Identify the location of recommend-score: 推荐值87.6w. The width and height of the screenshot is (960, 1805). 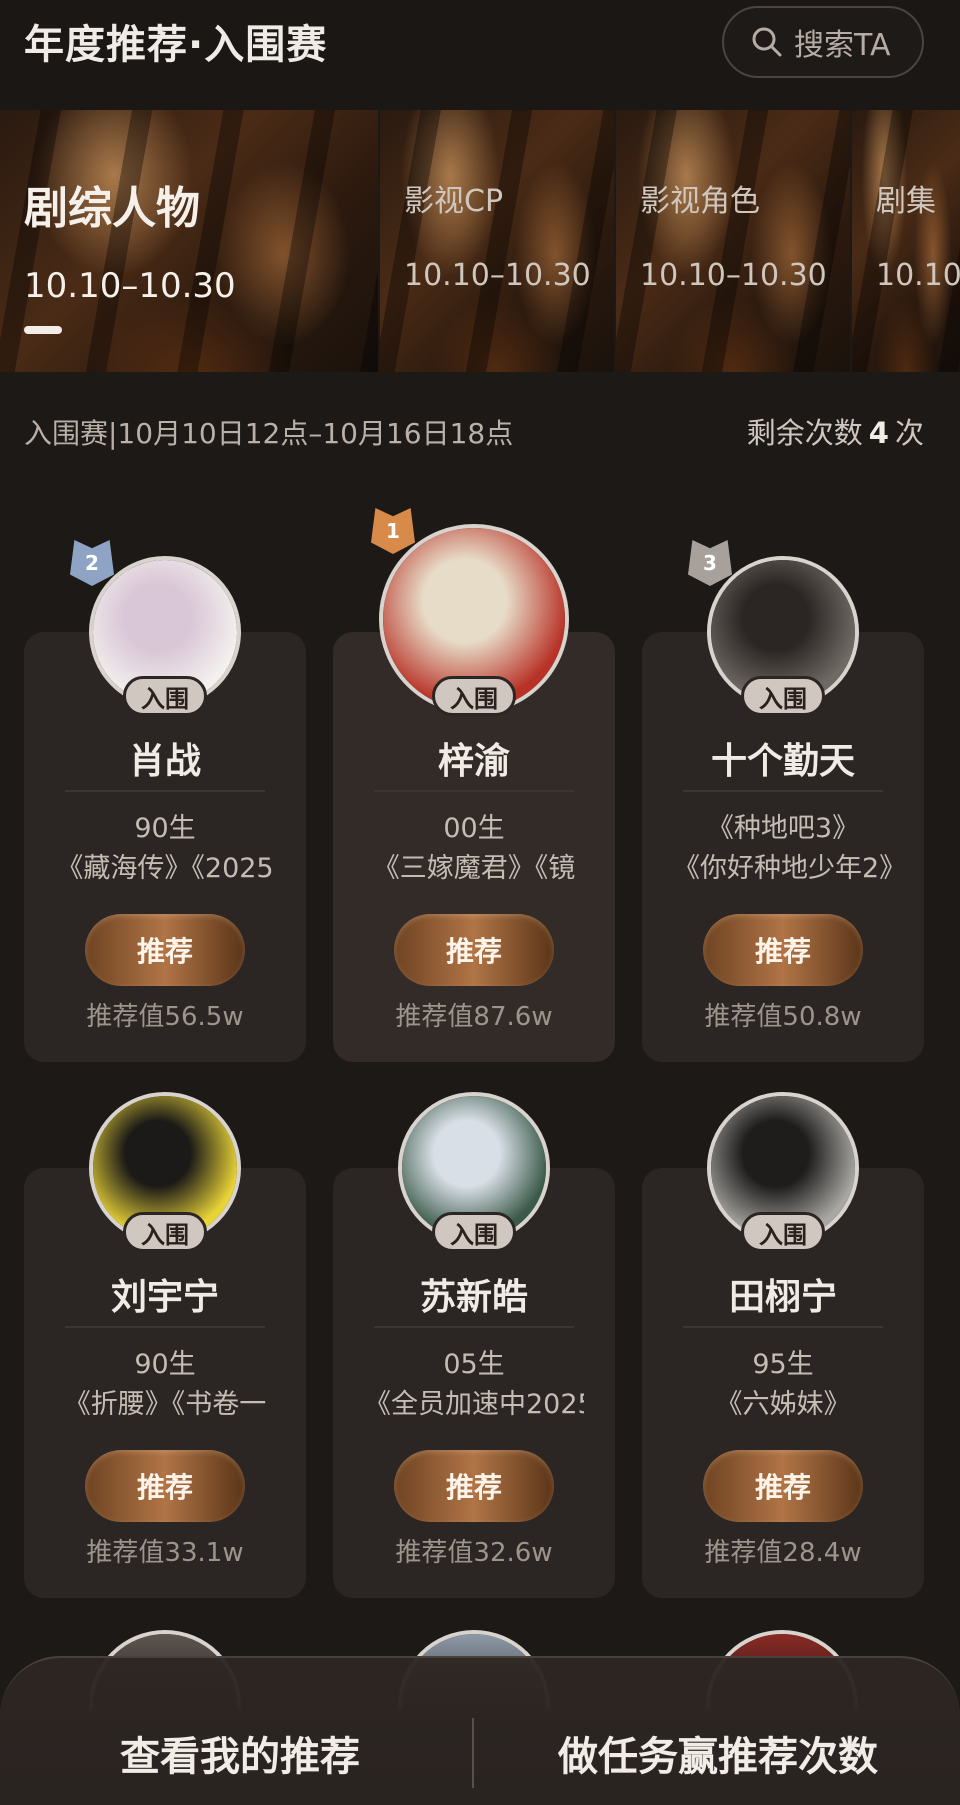
(474, 1017).